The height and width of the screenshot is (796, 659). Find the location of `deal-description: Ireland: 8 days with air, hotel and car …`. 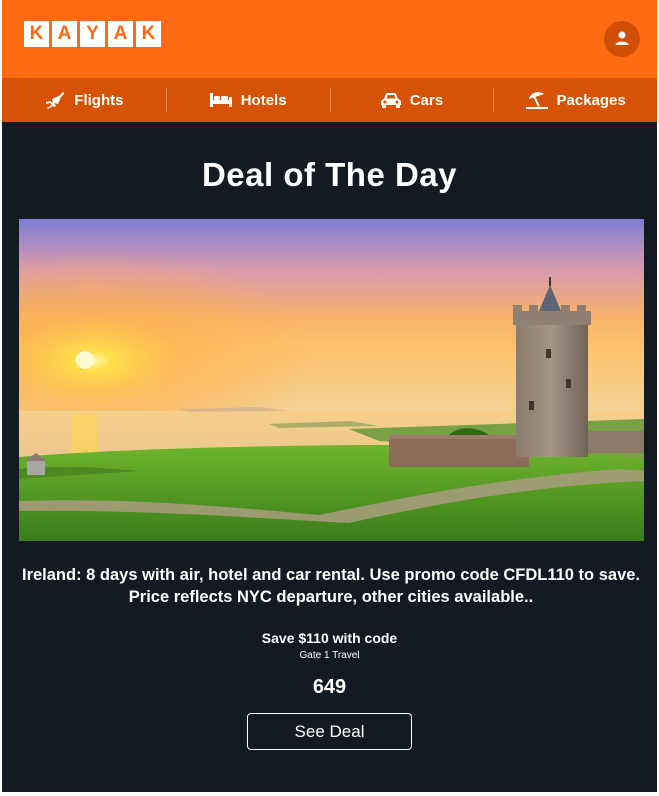

deal-description: Ireland: 8 days with air, hotel and car … is located at coordinates (331, 586).